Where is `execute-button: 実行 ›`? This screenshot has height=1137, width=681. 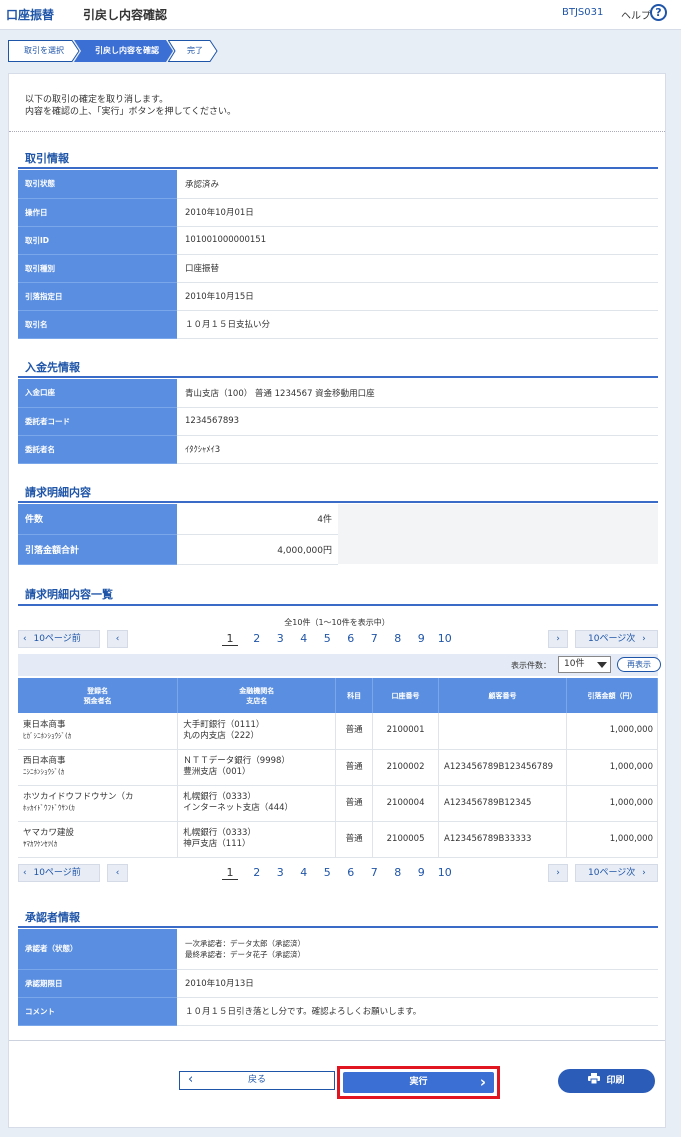
execute-button: 実行 › is located at coordinates (418, 1082).